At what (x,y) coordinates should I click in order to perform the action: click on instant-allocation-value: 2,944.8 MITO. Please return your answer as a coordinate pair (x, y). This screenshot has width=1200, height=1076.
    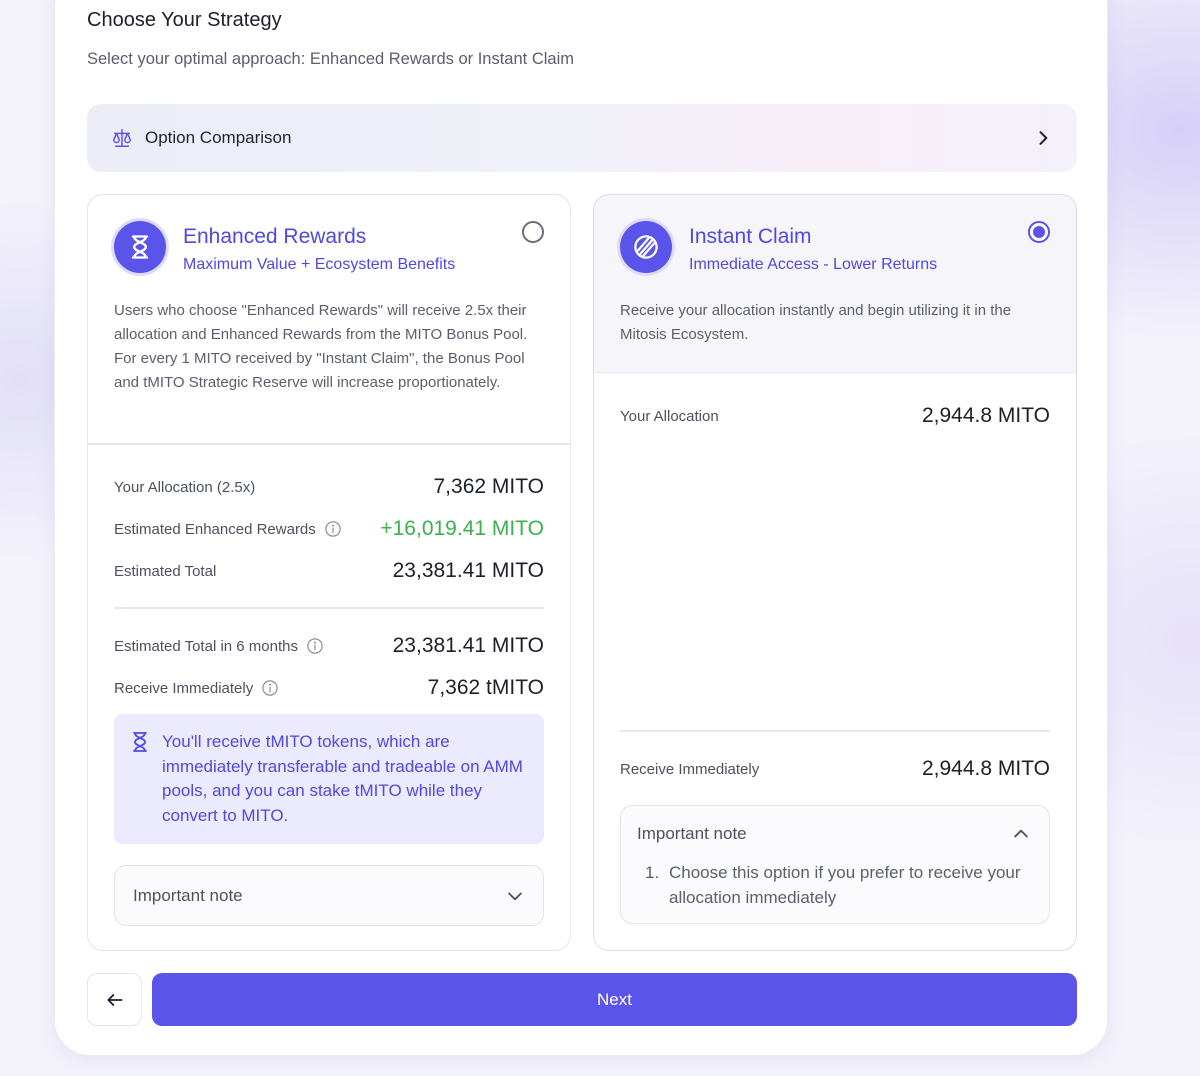
    Looking at the image, I should click on (985, 415).